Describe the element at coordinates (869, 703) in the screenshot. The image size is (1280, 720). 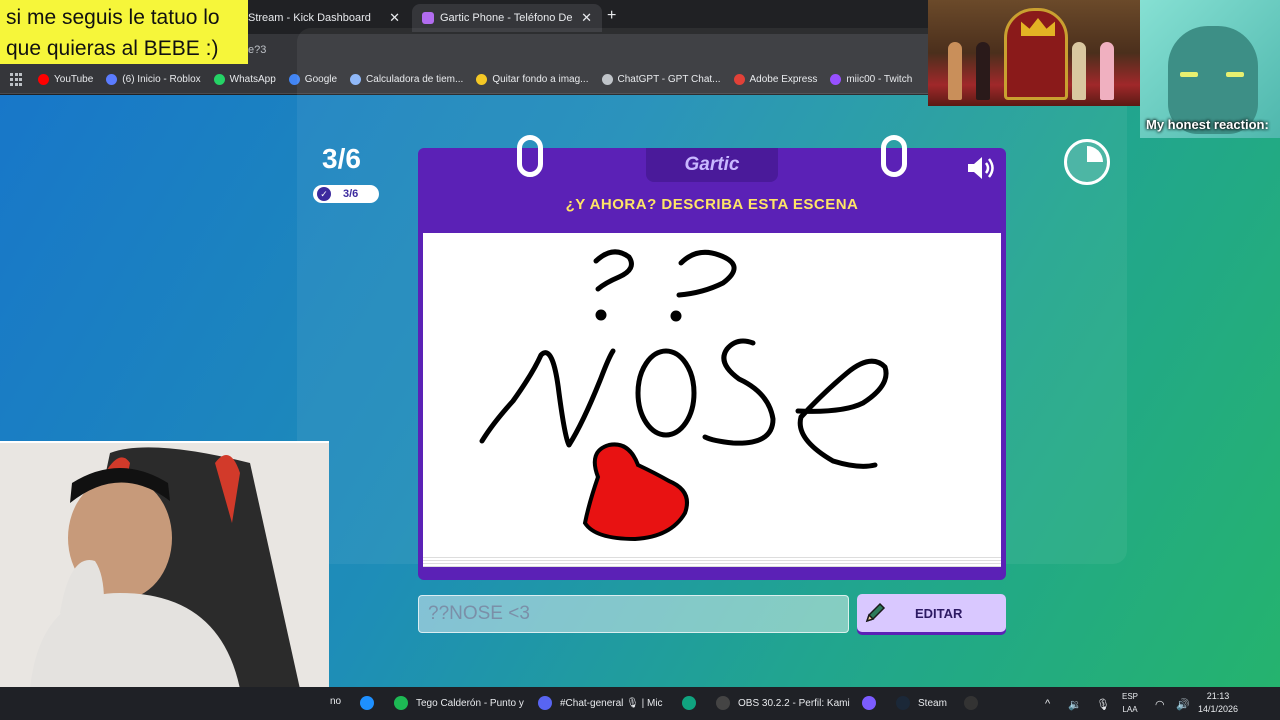
I see `copilot-icon` at that location.